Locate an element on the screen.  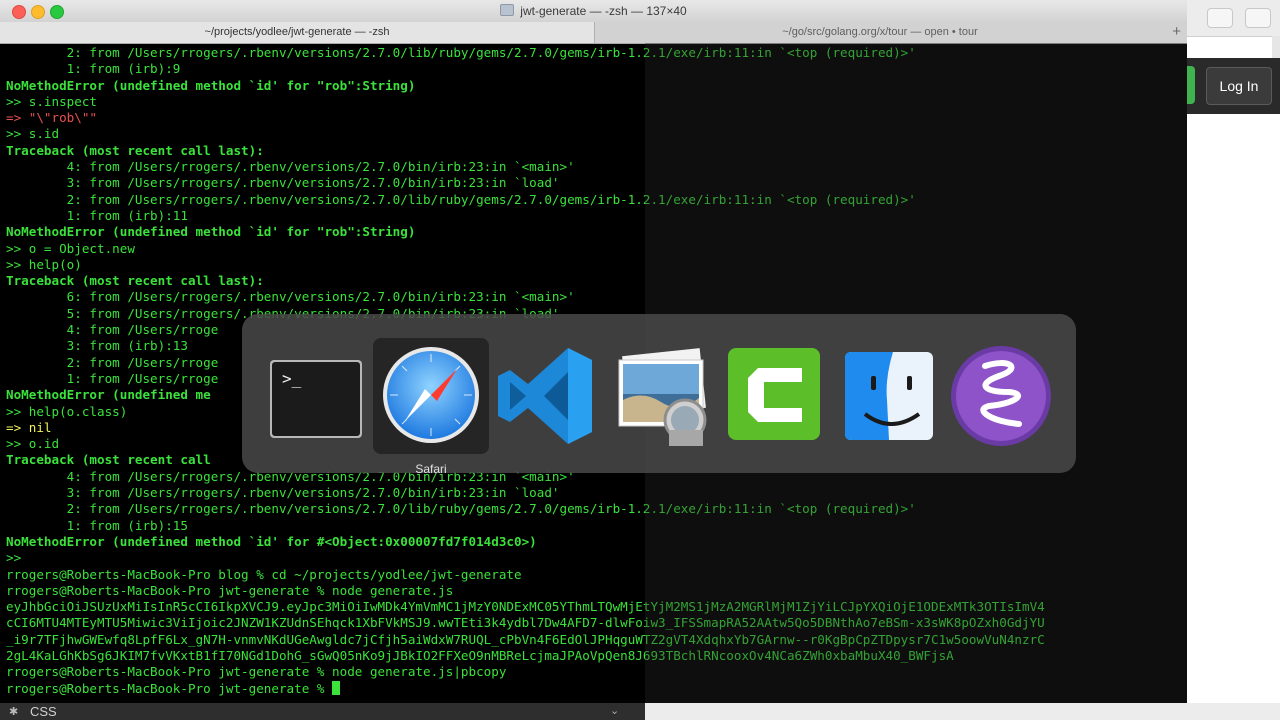
app-emacs is located at coordinates (1001, 396).